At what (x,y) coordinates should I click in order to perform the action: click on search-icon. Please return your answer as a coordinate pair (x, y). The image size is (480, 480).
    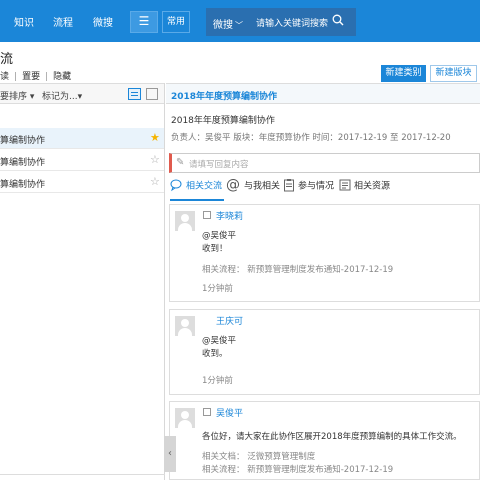
    Looking at the image, I should click on (338, 20).